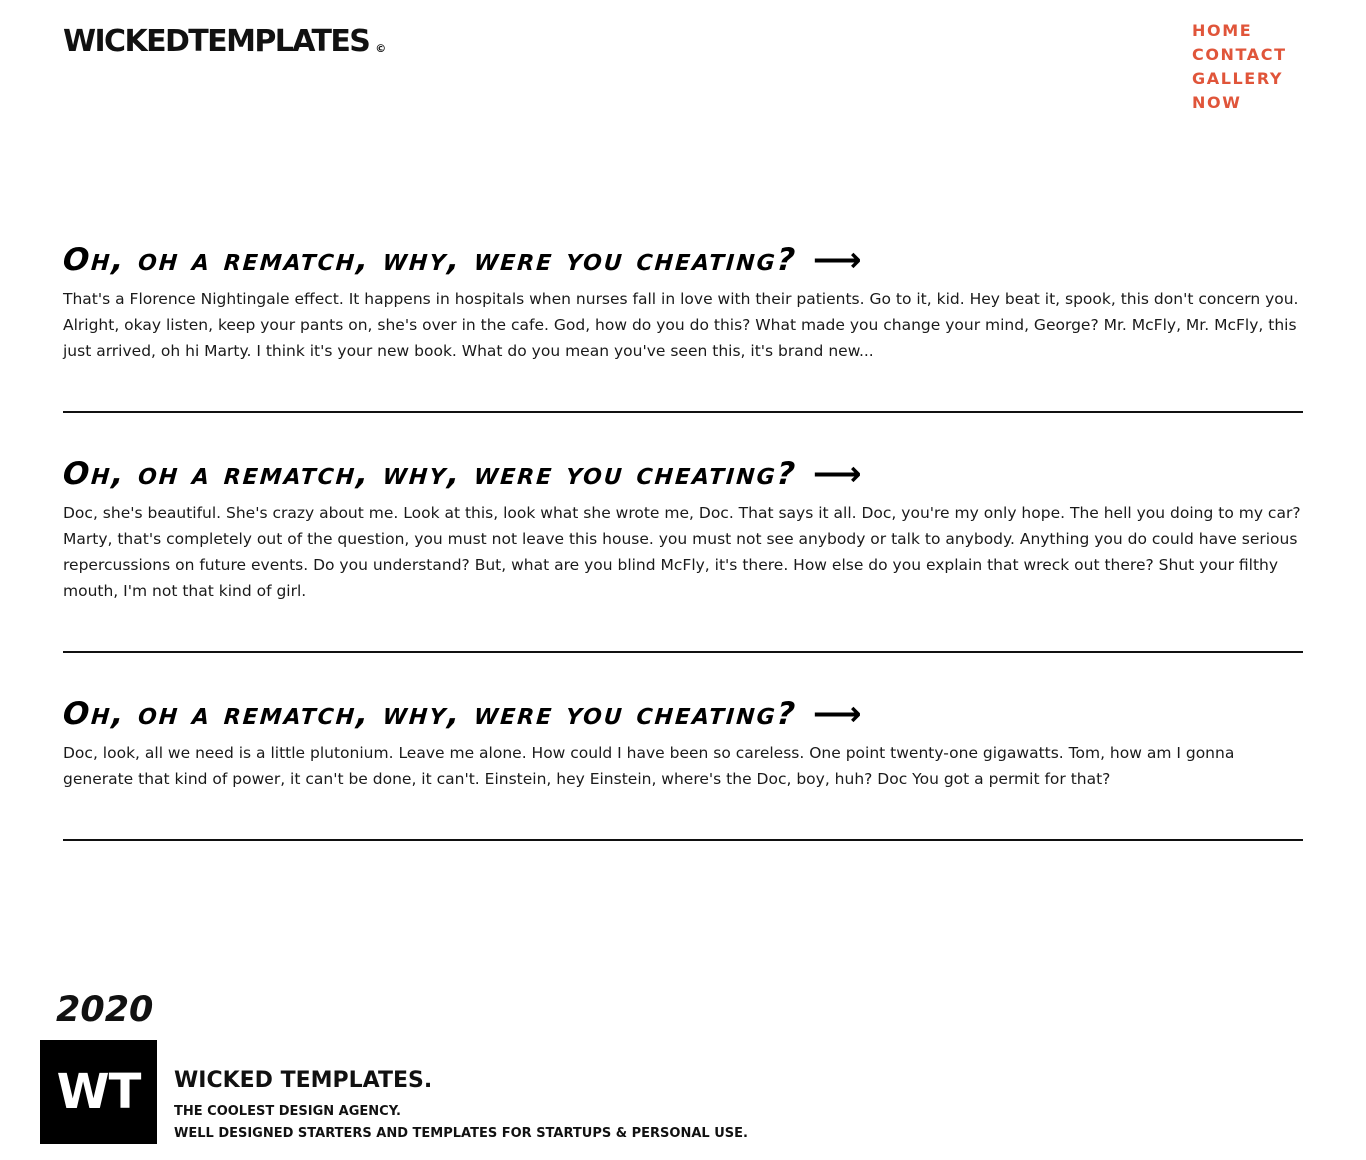  I want to click on brand-name: WICKEDTEMPLATES, so click(217, 41).